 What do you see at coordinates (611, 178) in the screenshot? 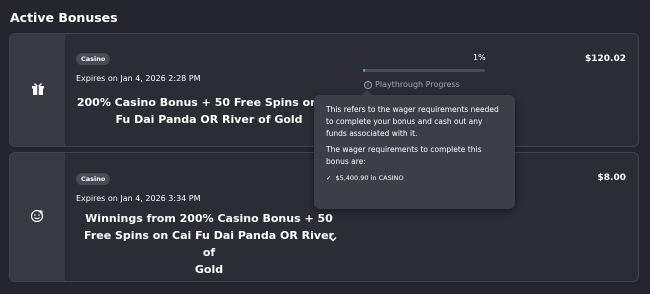
I see `bonus-amount: $8.00` at bounding box center [611, 178].